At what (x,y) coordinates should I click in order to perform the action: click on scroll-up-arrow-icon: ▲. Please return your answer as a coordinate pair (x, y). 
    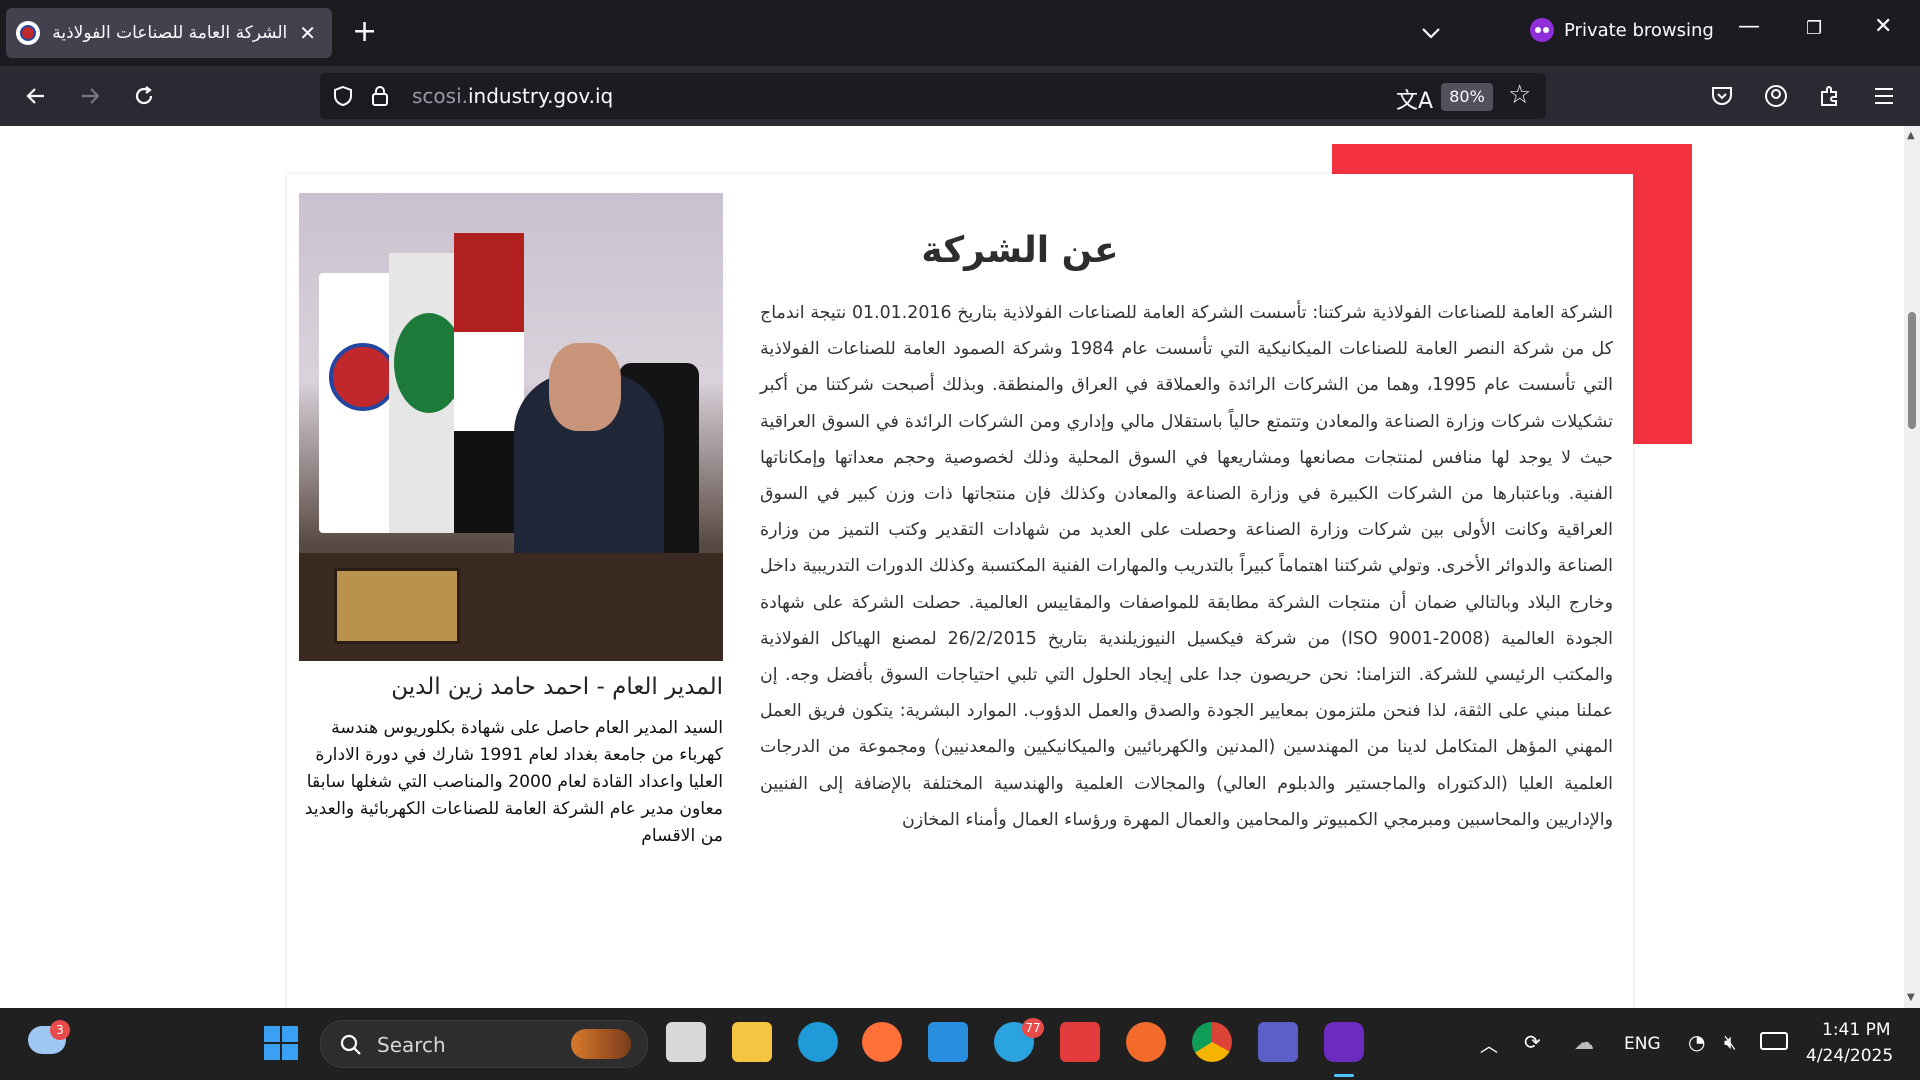
    Looking at the image, I should click on (1911, 135).